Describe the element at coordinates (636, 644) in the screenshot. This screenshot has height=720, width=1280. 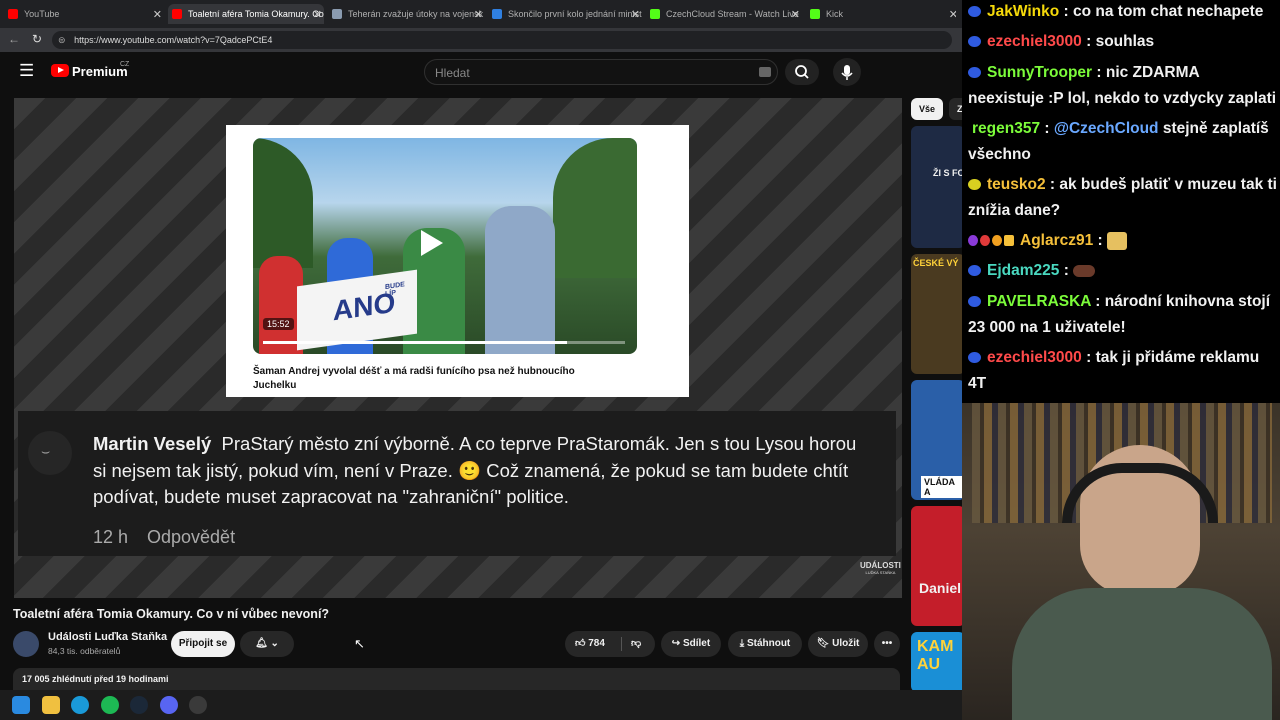
I see `thumbs-down-icon: 👎︎` at that location.